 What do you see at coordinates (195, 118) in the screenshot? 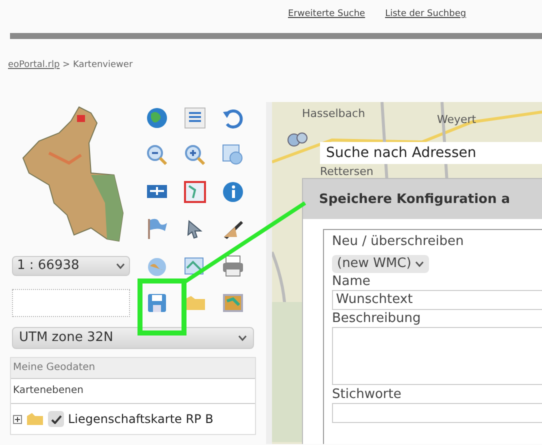
I see `list-icon` at bounding box center [195, 118].